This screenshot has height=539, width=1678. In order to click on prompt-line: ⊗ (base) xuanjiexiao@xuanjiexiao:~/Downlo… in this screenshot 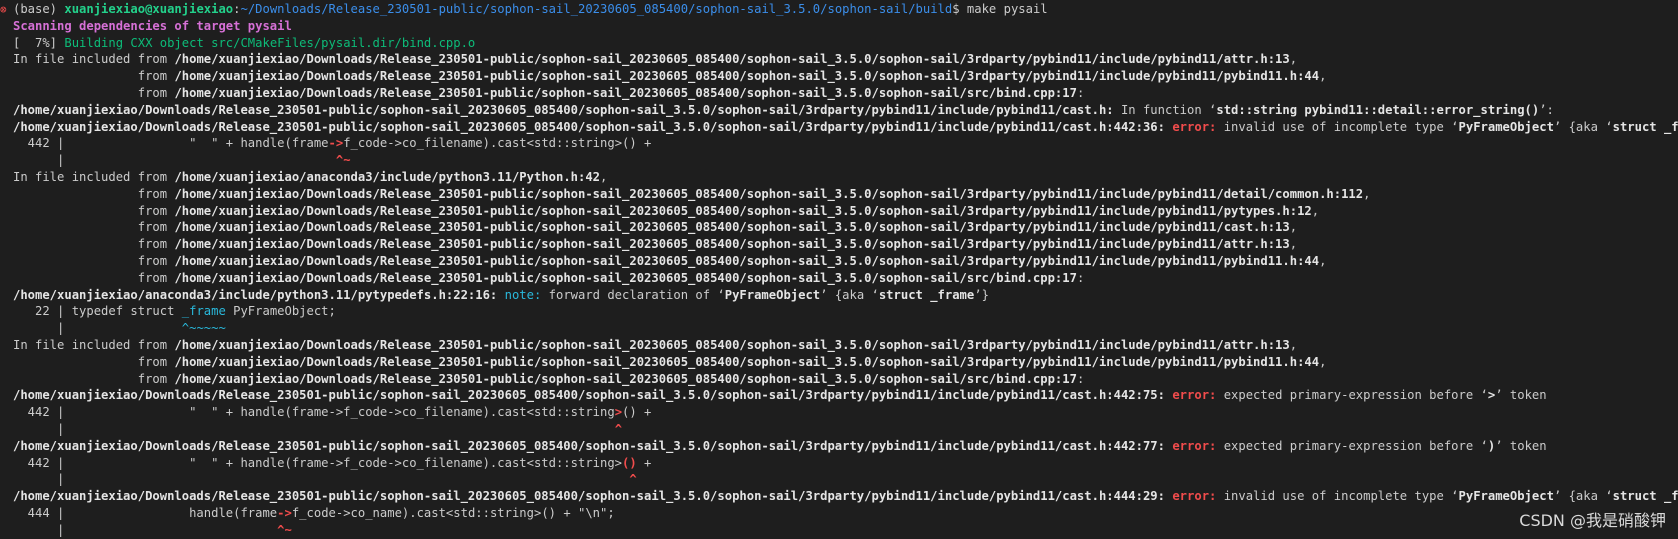, I will do `click(839, 9)`.